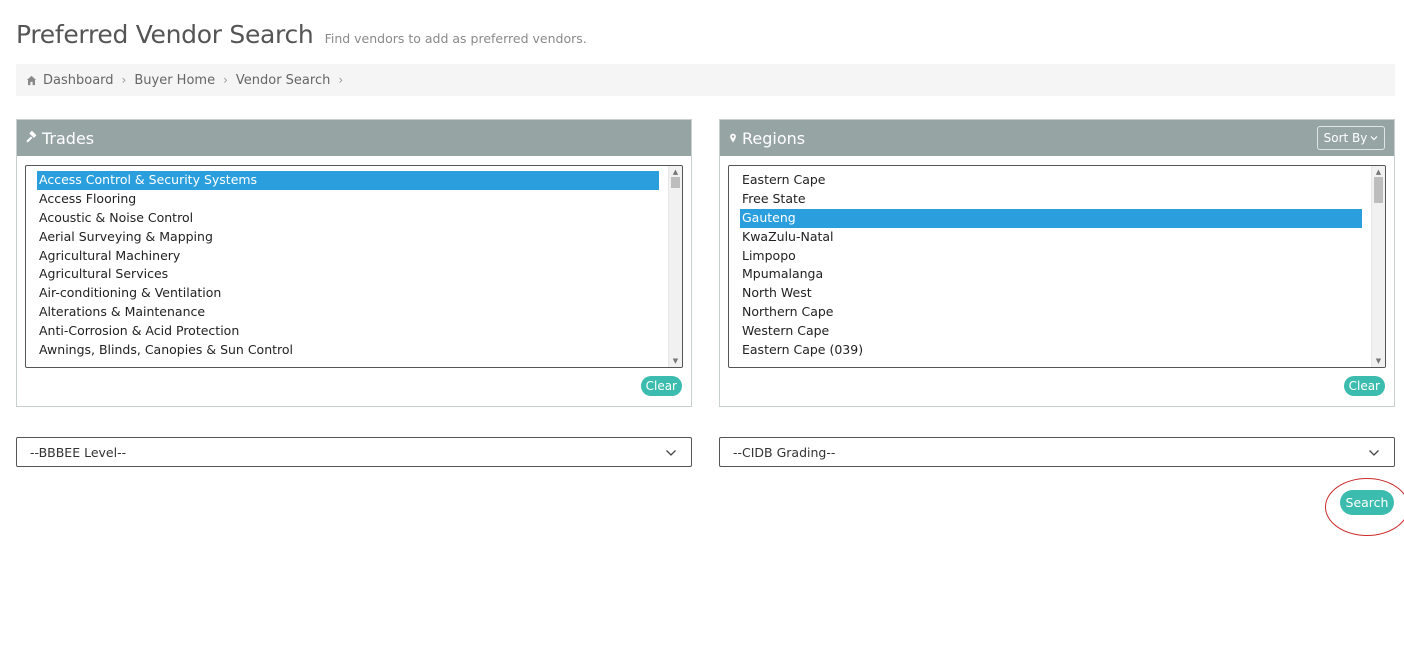  Describe the element at coordinates (78, 80) in the screenshot. I see `breadcrumb-label: Dashboard` at that location.